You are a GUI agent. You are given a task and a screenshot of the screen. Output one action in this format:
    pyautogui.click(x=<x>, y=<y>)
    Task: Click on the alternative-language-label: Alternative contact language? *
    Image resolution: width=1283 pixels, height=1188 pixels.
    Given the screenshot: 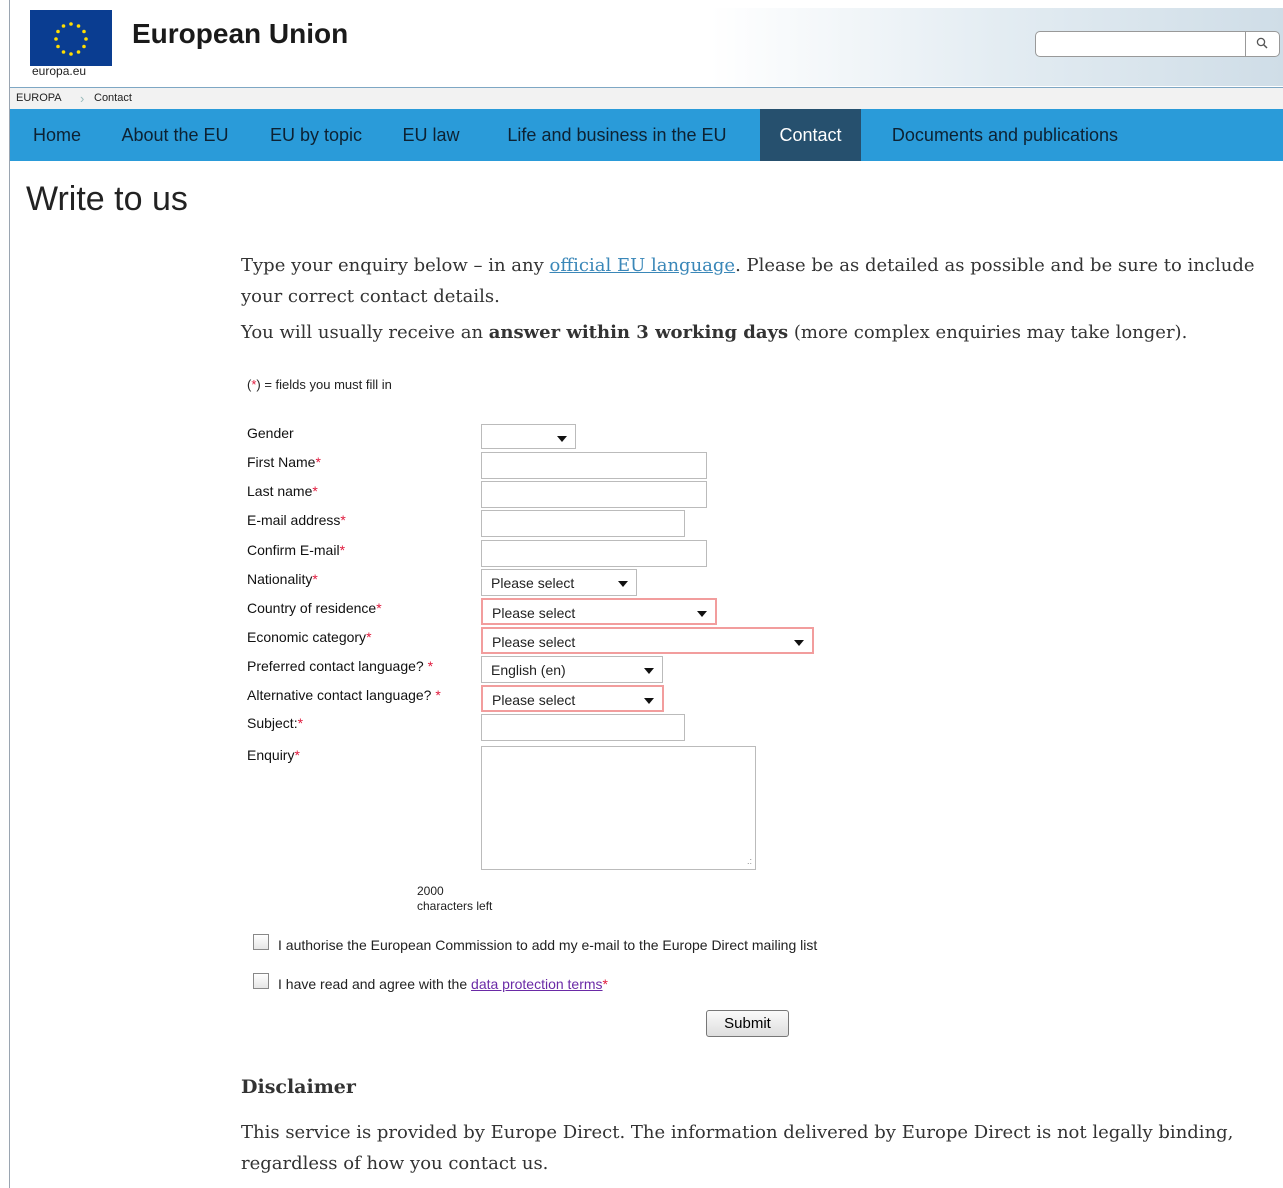 What is the action you would take?
    pyautogui.click(x=344, y=695)
    